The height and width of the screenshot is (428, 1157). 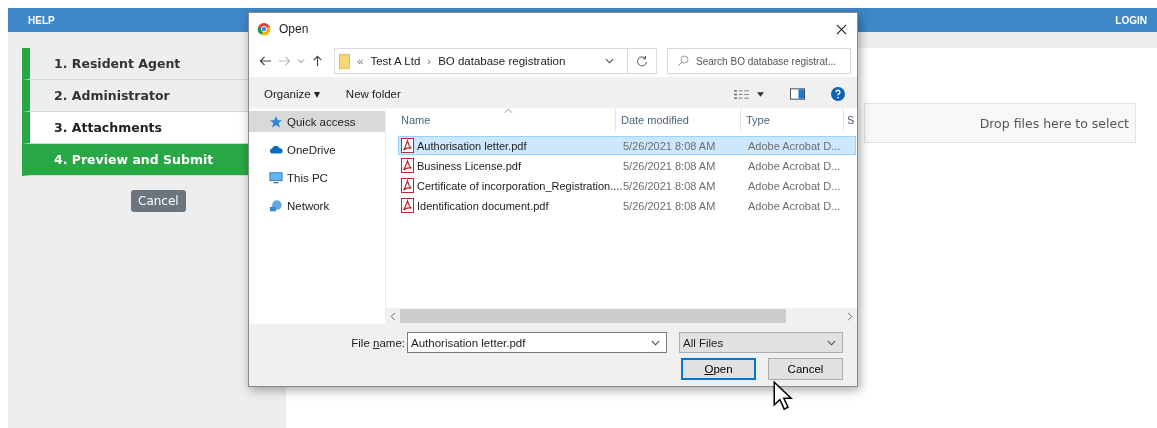 I want to click on search-icon, so click(x=683, y=61).